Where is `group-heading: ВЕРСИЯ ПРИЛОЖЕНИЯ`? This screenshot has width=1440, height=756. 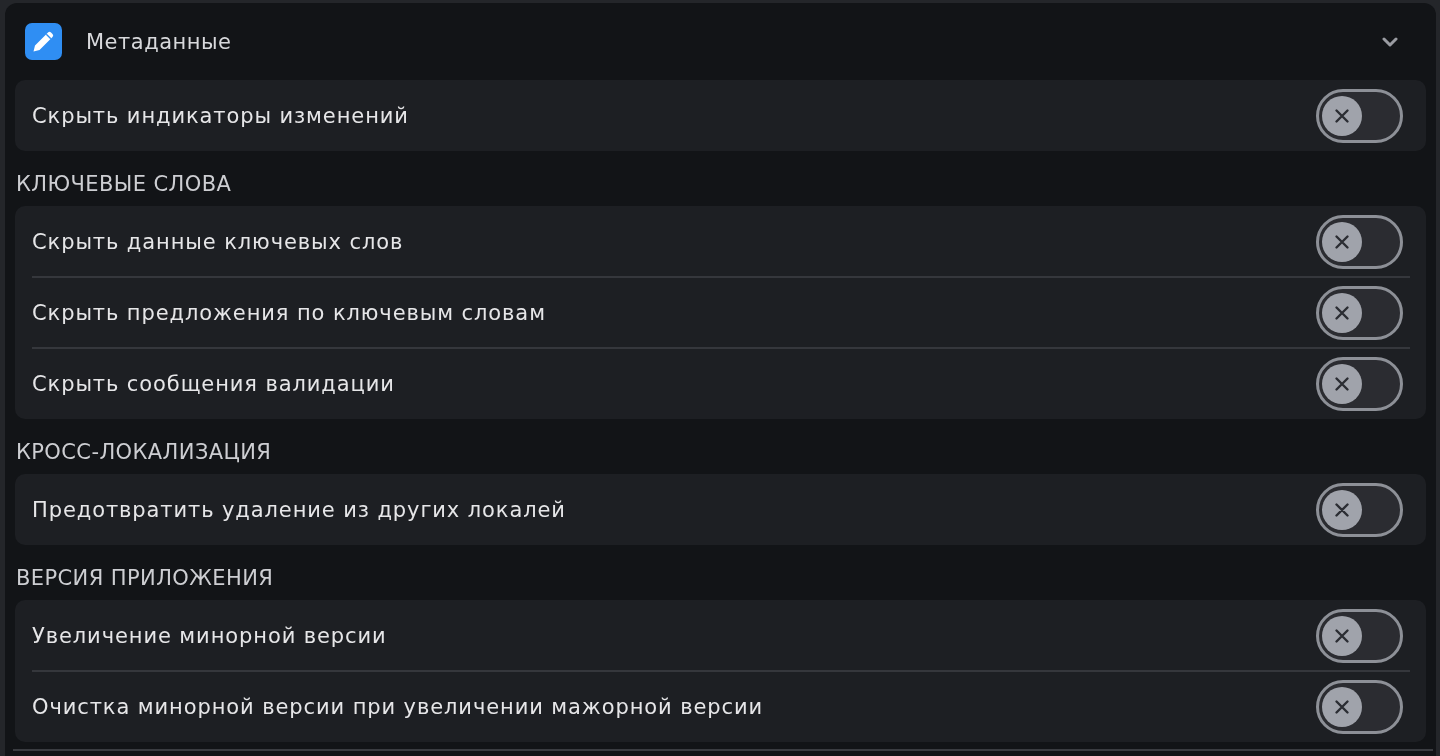 group-heading: ВЕРСИЯ ПРИЛОЖЕНИЯ is located at coordinates (145, 578).